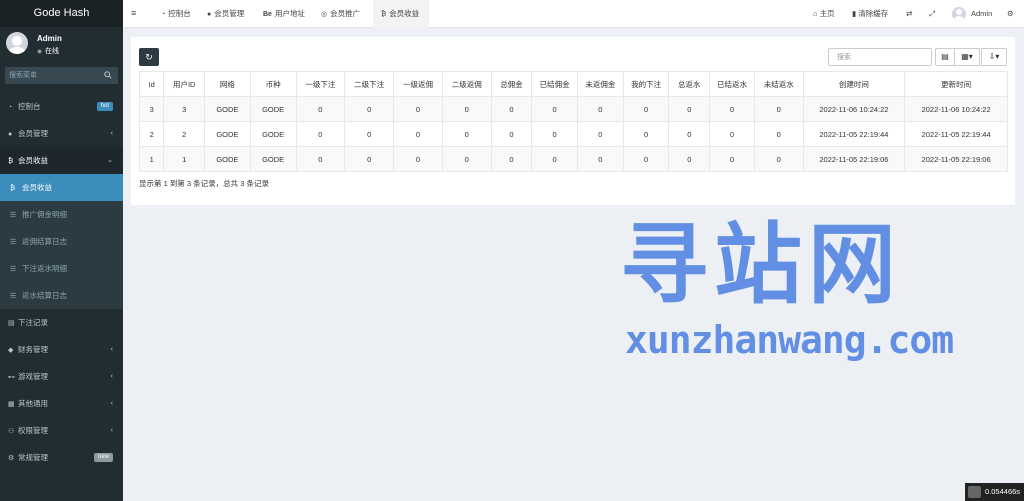 This screenshot has width=1024, height=501. Describe the element at coordinates (108, 75) in the screenshot. I see `search-icon` at that location.